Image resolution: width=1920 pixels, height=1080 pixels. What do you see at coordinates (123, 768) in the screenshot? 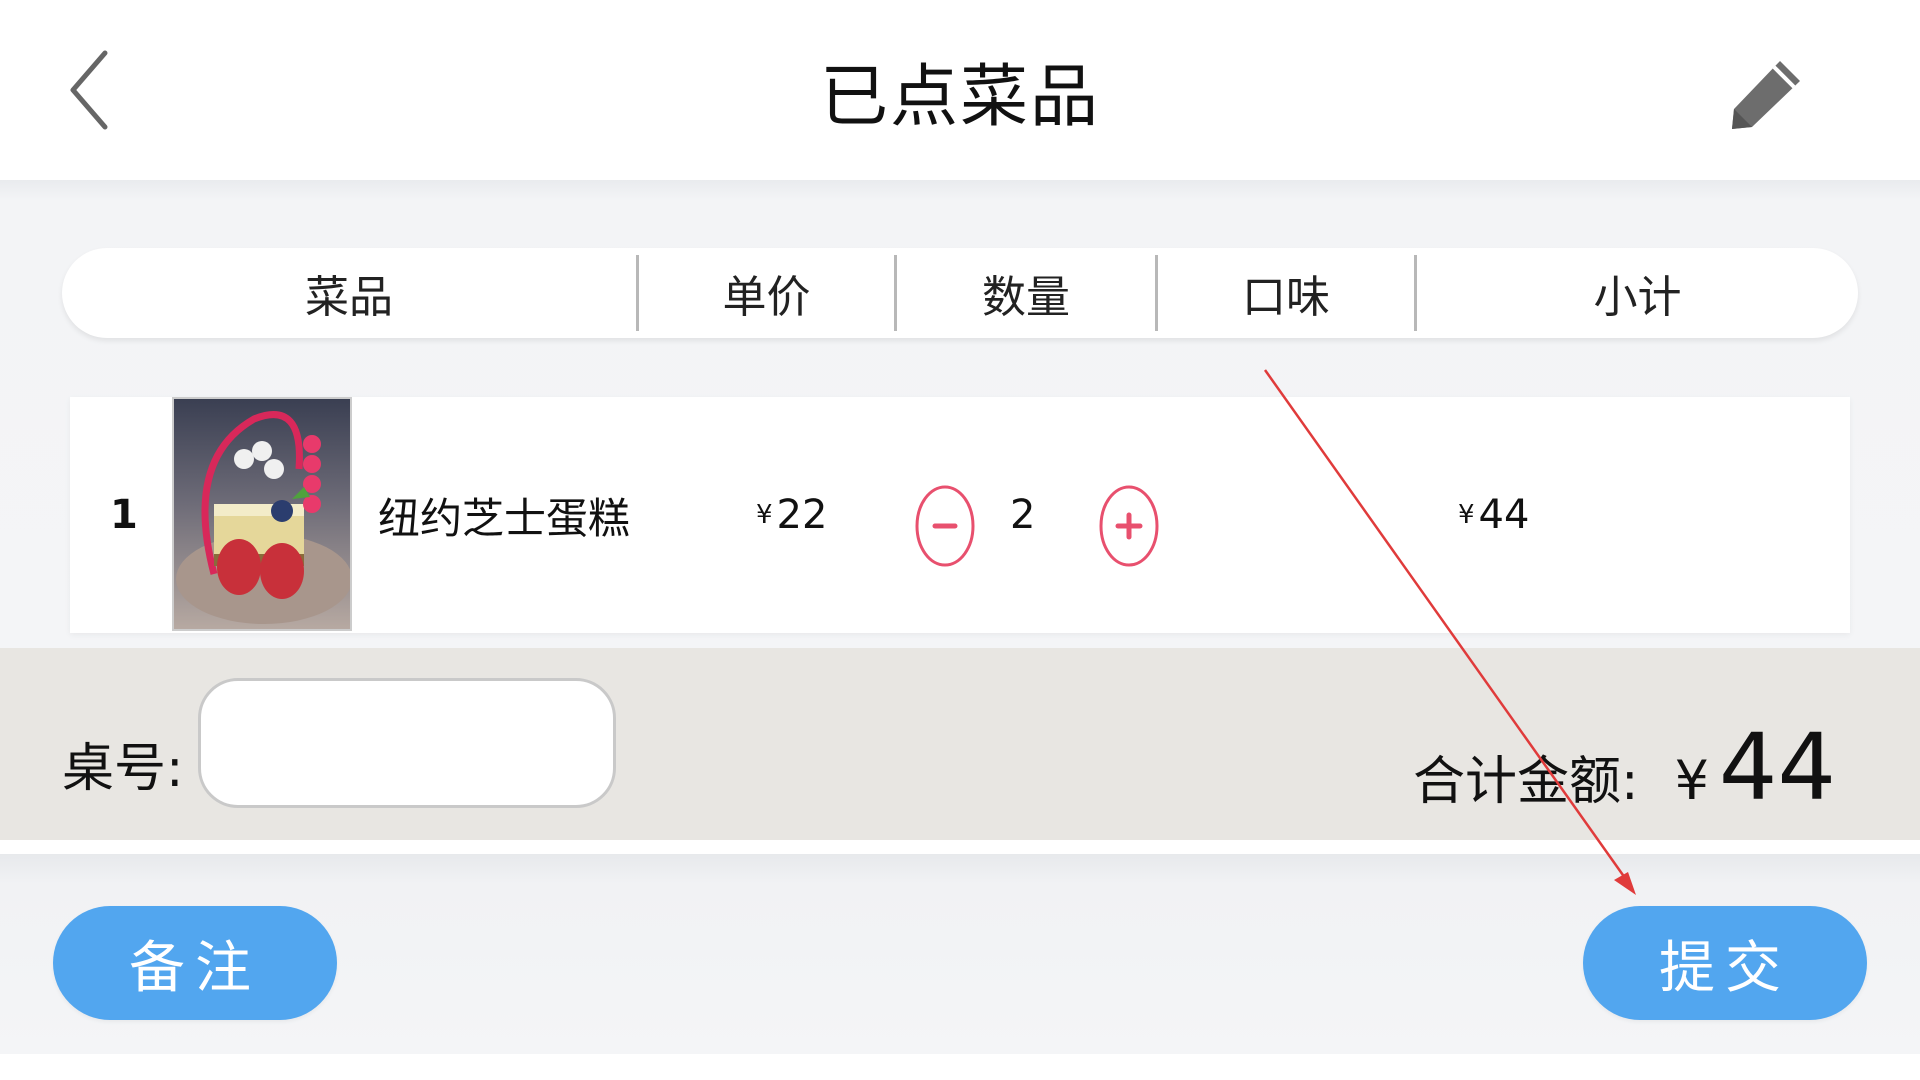
I see `table-number-label: 桌号:` at bounding box center [123, 768].